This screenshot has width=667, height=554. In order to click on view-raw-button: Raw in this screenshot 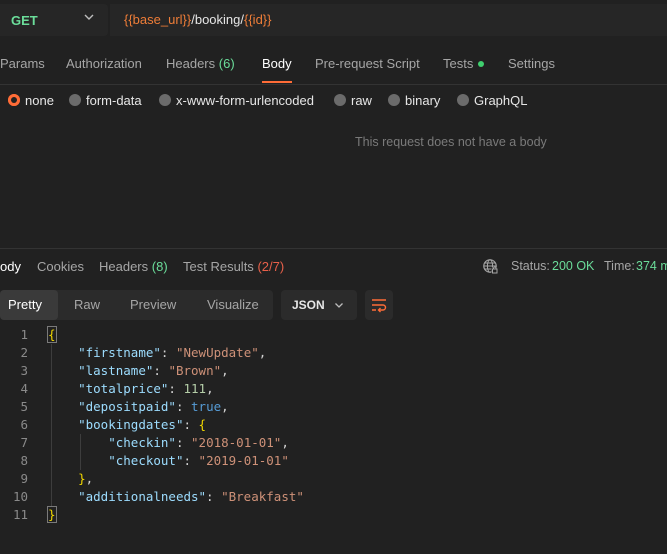, I will do `click(87, 304)`.